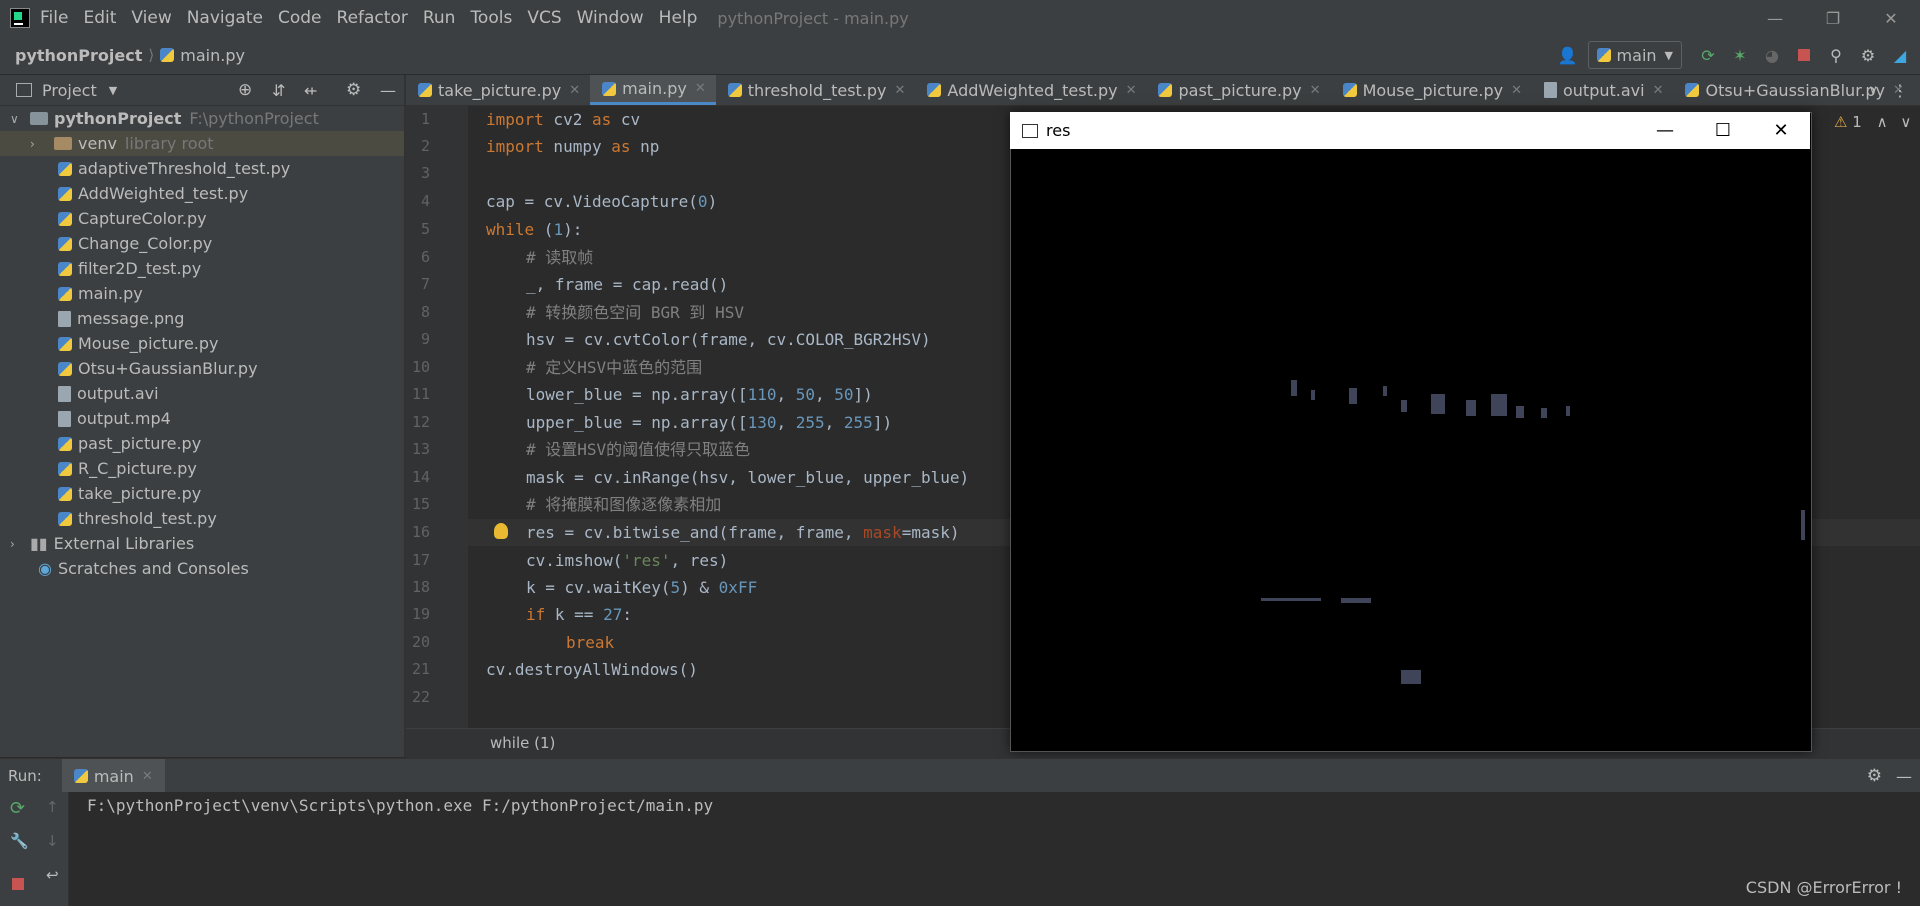 This screenshot has width=1920, height=906. Describe the element at coordinates (202, 368) in the screenshot. I see `tree-file: Otsu+GaussianBlur.py` at that location.